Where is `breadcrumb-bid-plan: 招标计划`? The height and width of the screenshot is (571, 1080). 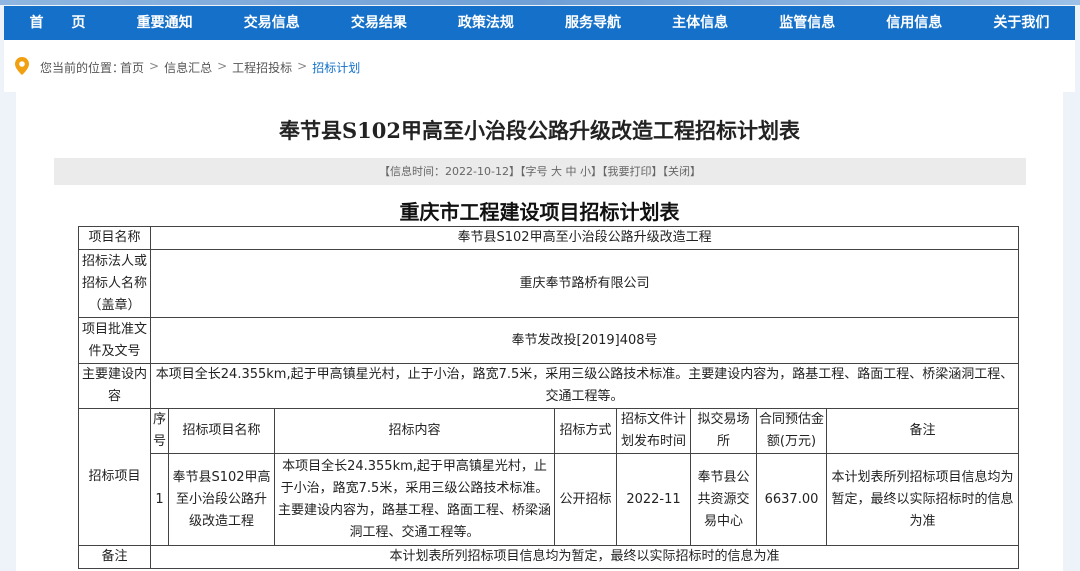 breadcrumb-bid-plan: 招标计划 is located at coordinates (336, 67).